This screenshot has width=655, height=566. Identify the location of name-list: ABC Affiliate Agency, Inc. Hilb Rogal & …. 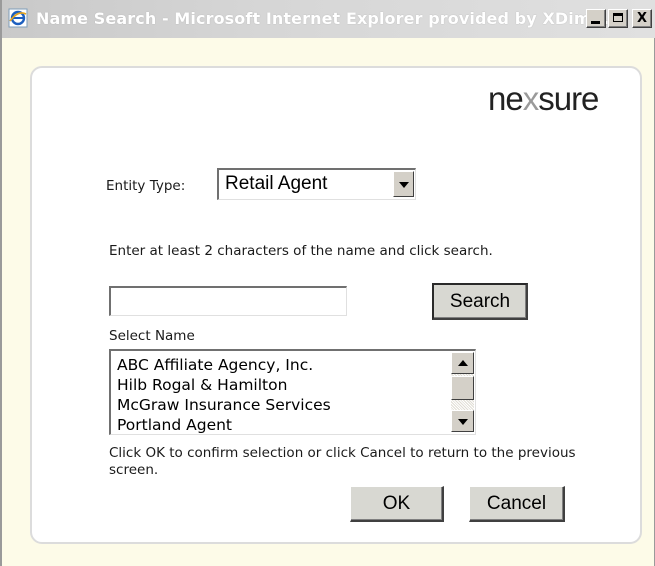
(224, 394).